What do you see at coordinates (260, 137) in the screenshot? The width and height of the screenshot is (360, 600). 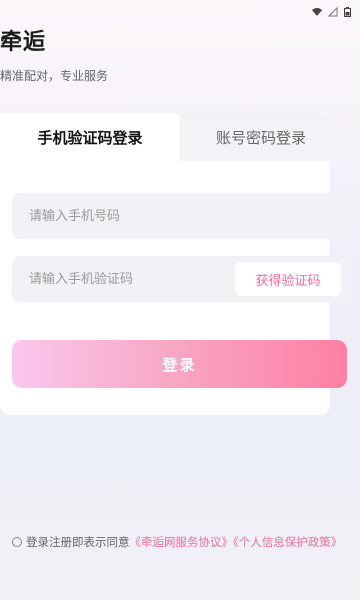 I see `tab-password-login-label: 账号密码登录` at bounding box center [260, 137].